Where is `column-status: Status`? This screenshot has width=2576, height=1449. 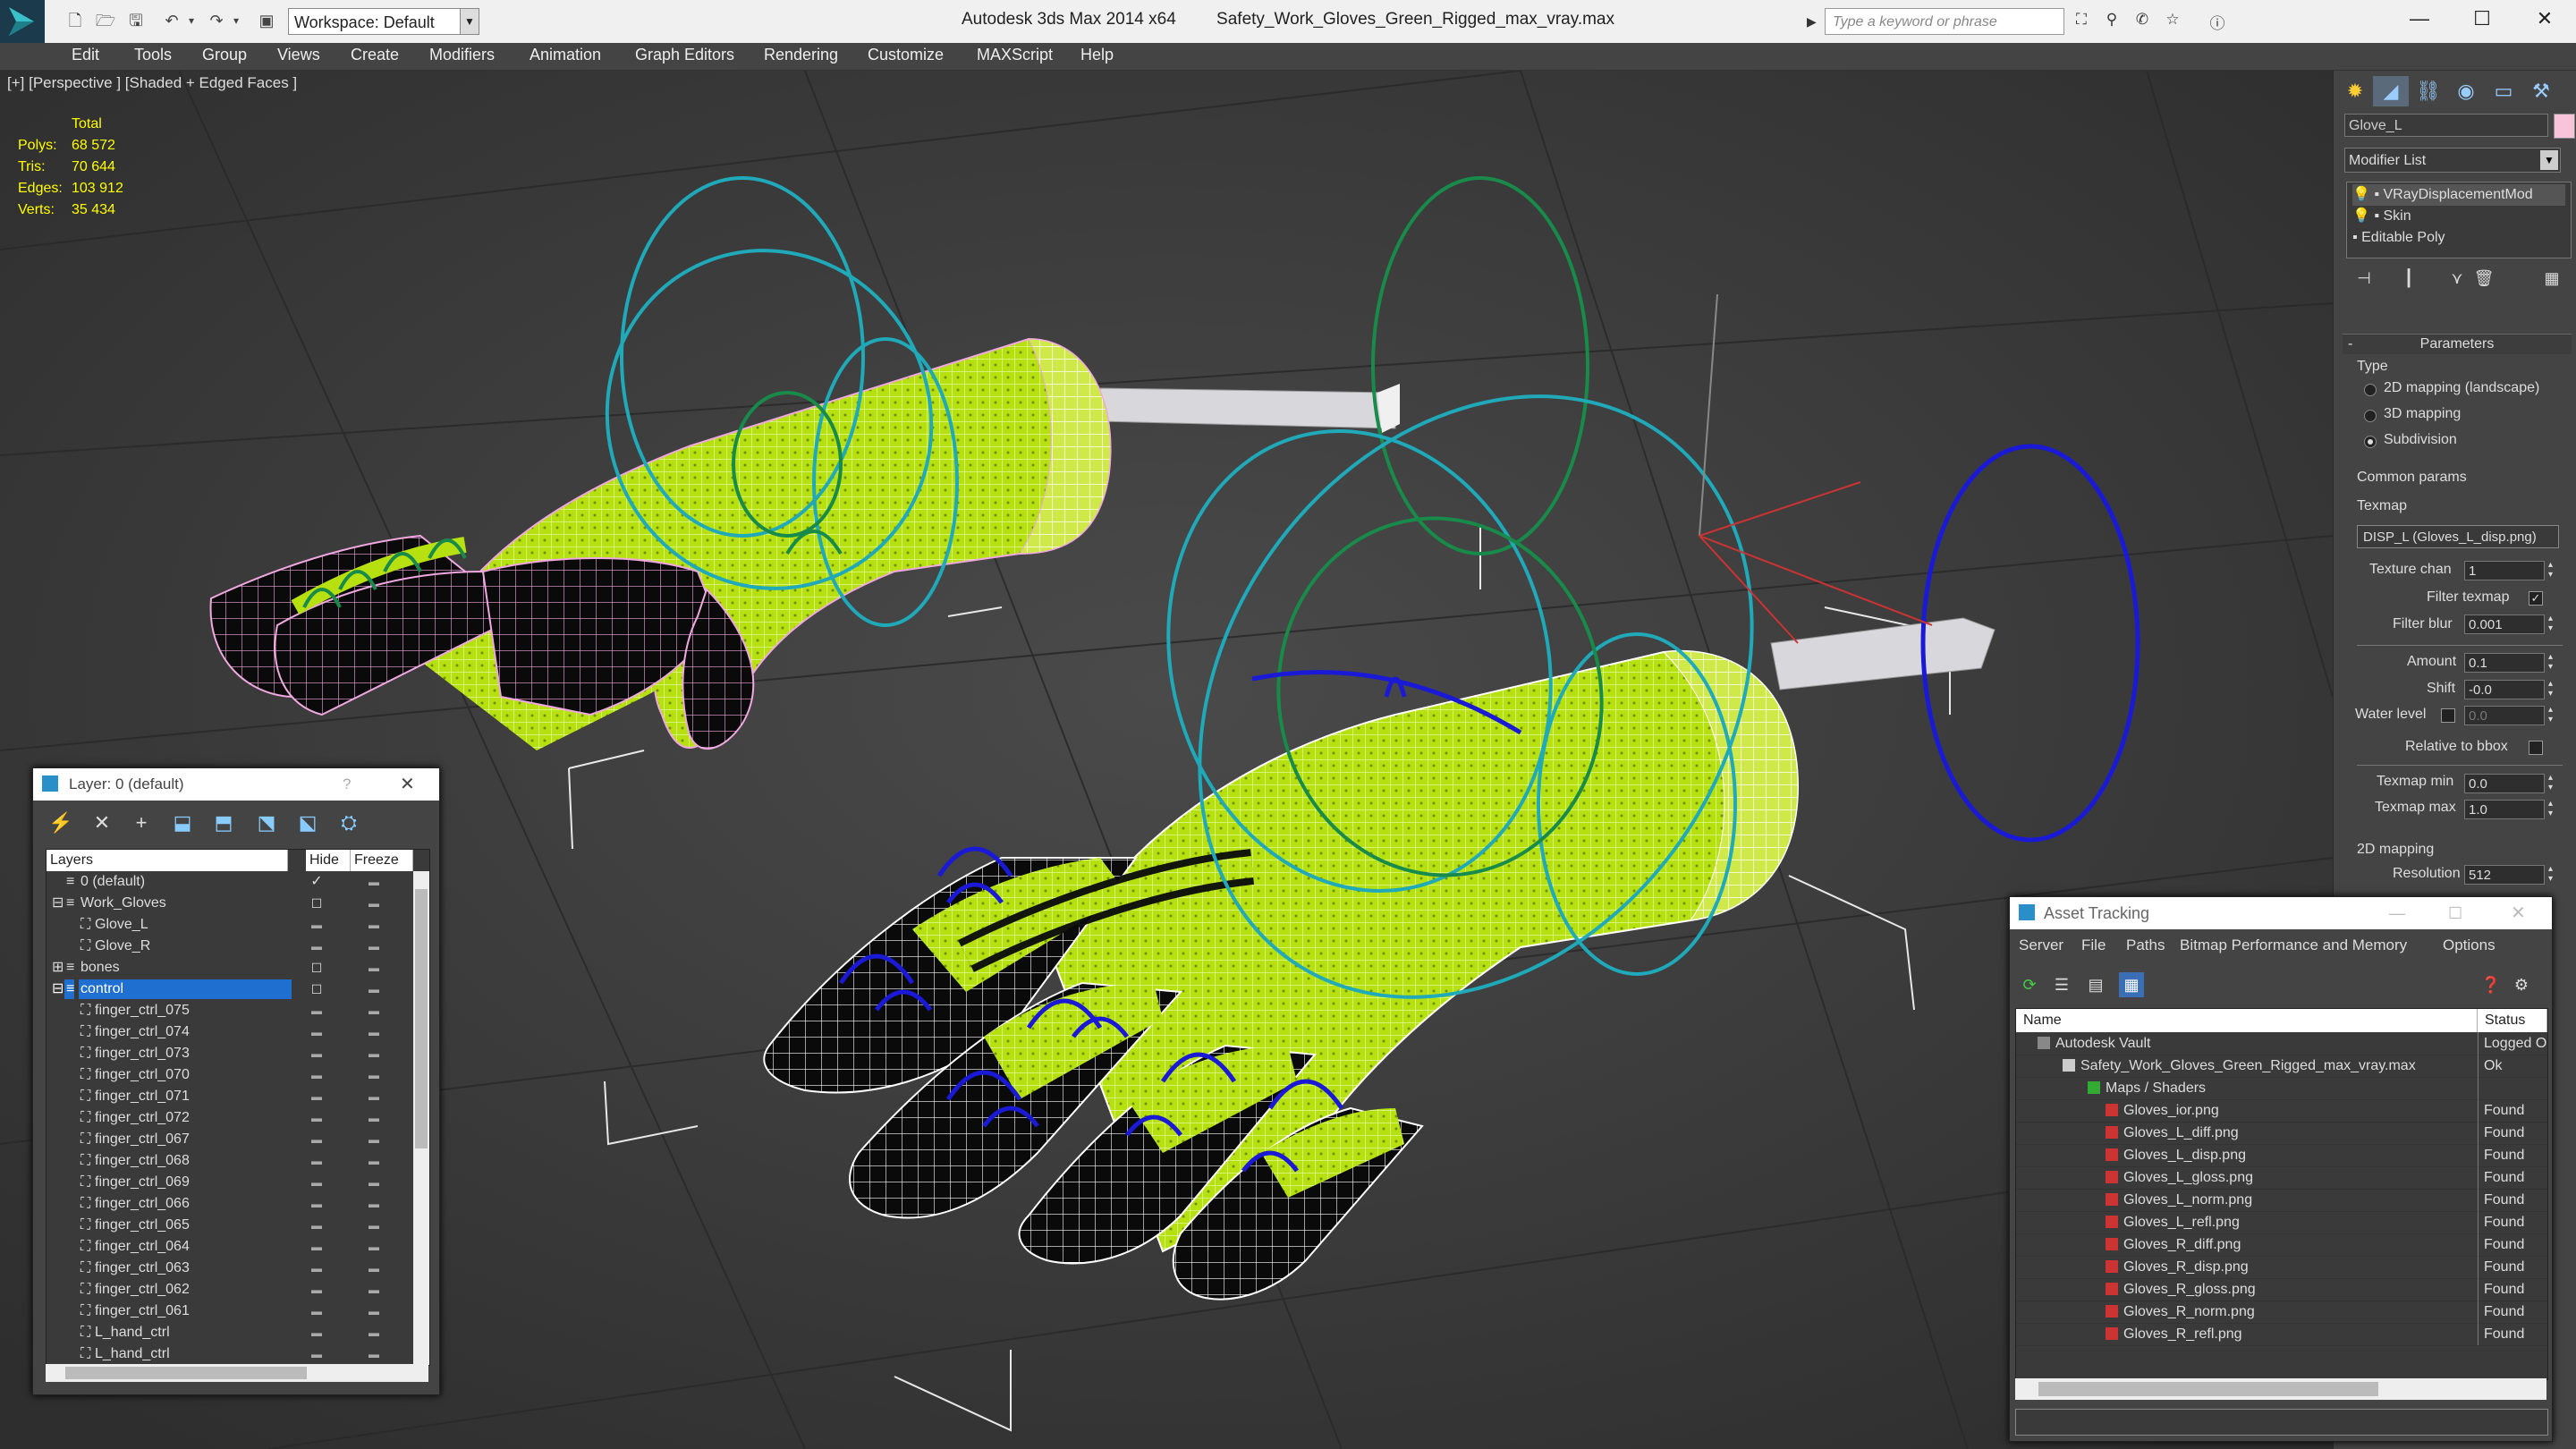
column-status: Status is located at coordinates (2512, 1020).